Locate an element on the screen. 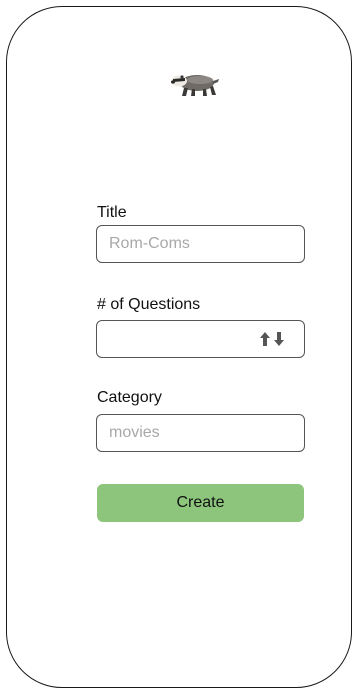 Image resolution: width=356 pixels, height=692 pixels. badger-icon is located at coordinates (195, 85).